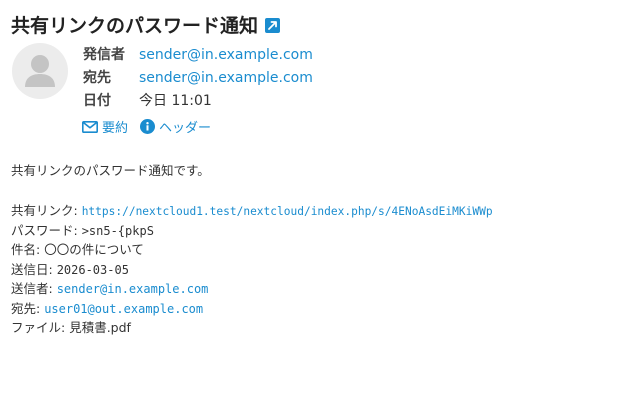 This screenshot has height=402, width=621. Describe the element at coordinates (115, 128) in the screenshot. I see `summary-label: 要約` at that location.